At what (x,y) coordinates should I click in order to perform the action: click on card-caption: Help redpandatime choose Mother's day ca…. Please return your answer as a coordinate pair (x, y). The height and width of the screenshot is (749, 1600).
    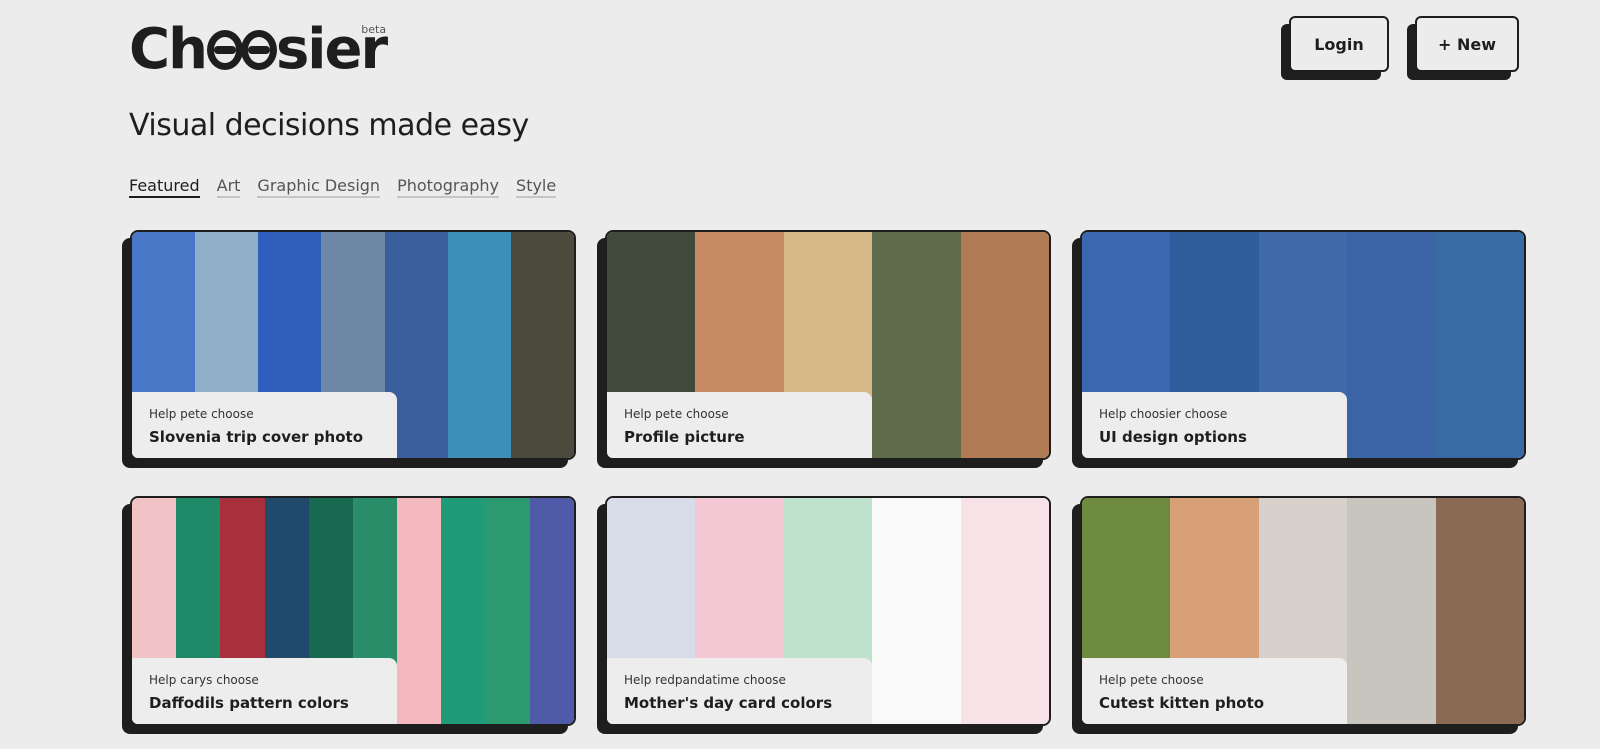
    Looking at the image, I should click on (739, 691).